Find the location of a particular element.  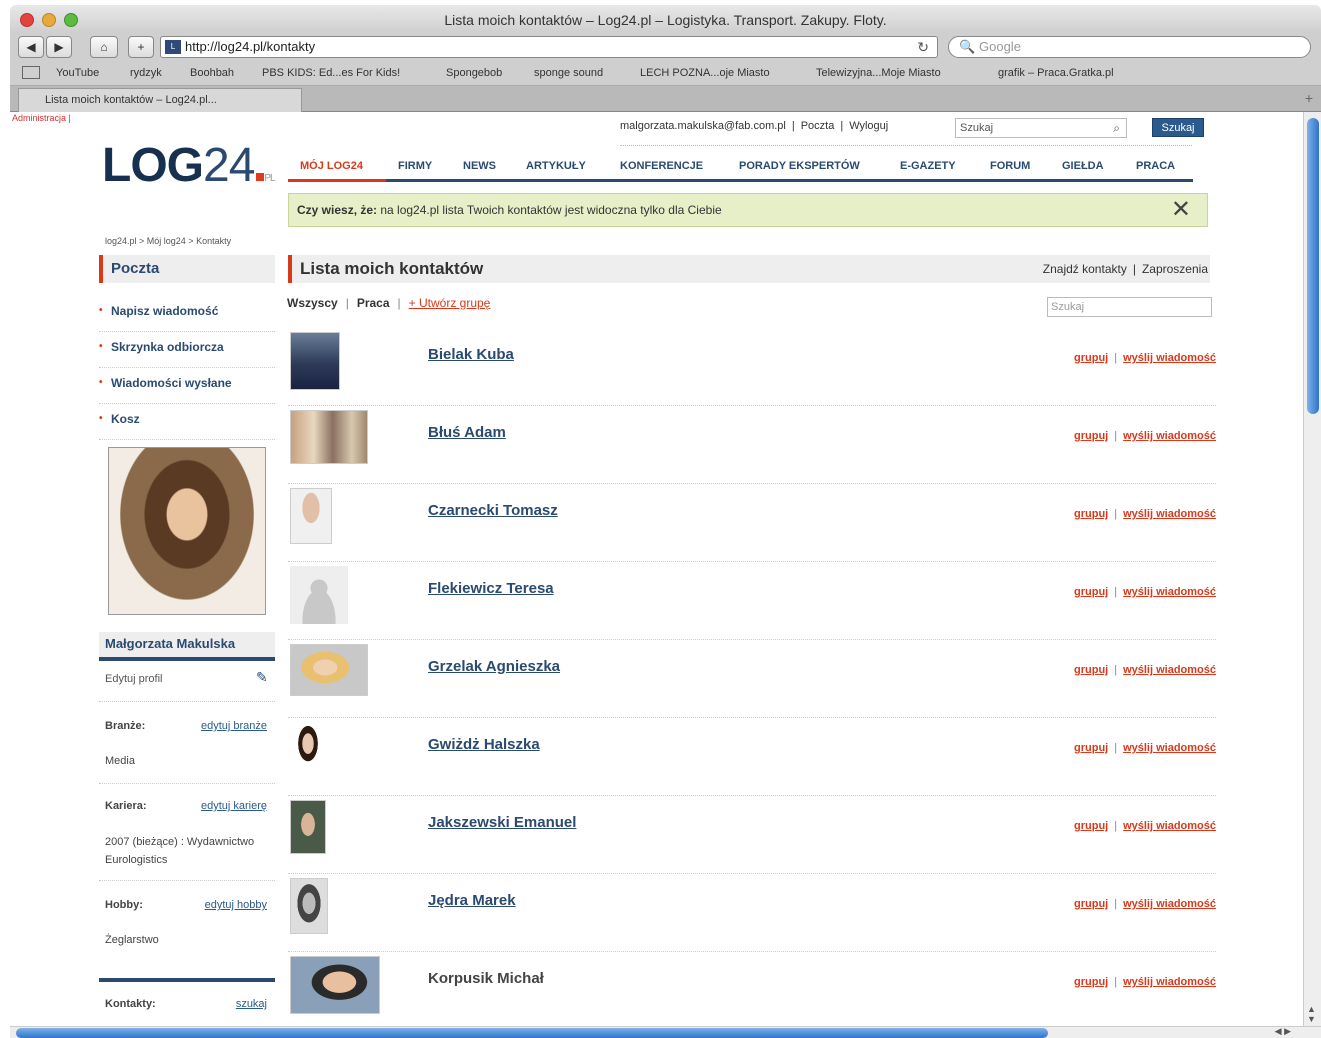

nav-item-firms: FIRMY is located at coordinates (415, 166).